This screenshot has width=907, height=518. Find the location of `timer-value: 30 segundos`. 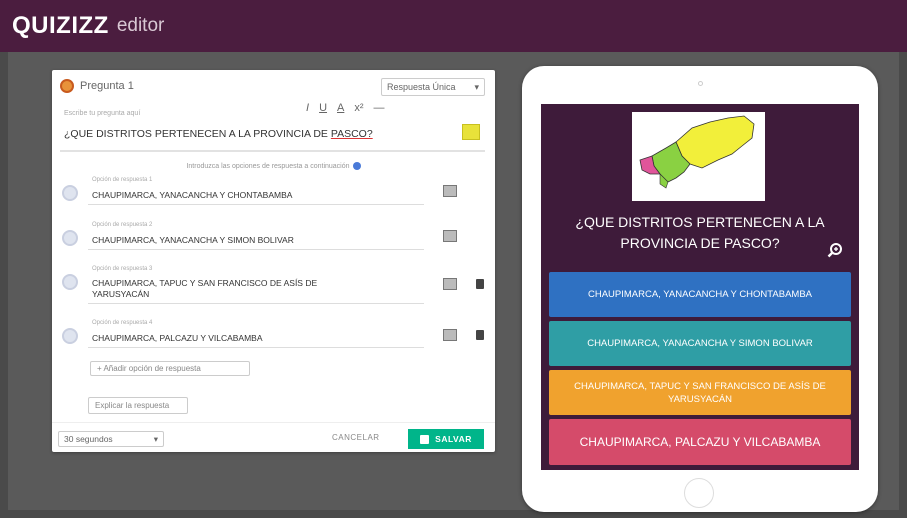

timer-value: 30 segundos is located at coordinates (88, 439).